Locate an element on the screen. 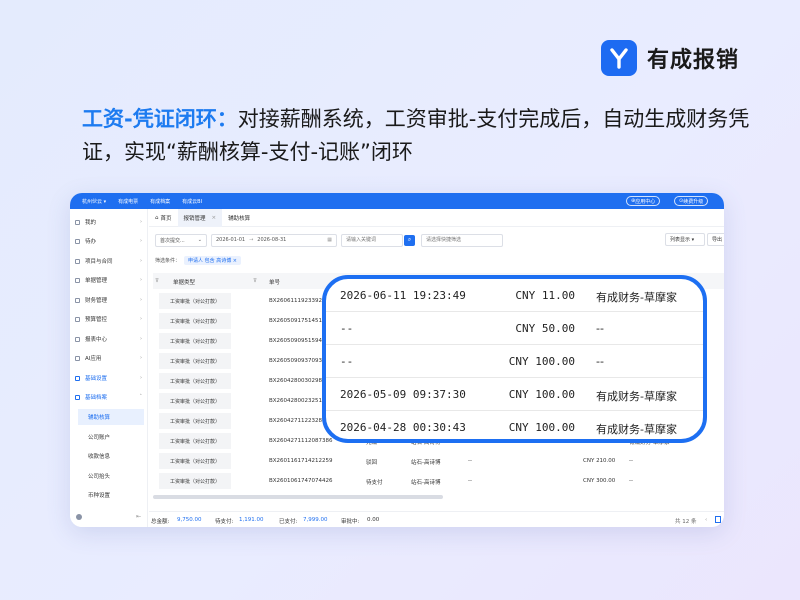  sidebar-item-finance: 财务管理 › is located at coordinates (109, 300).